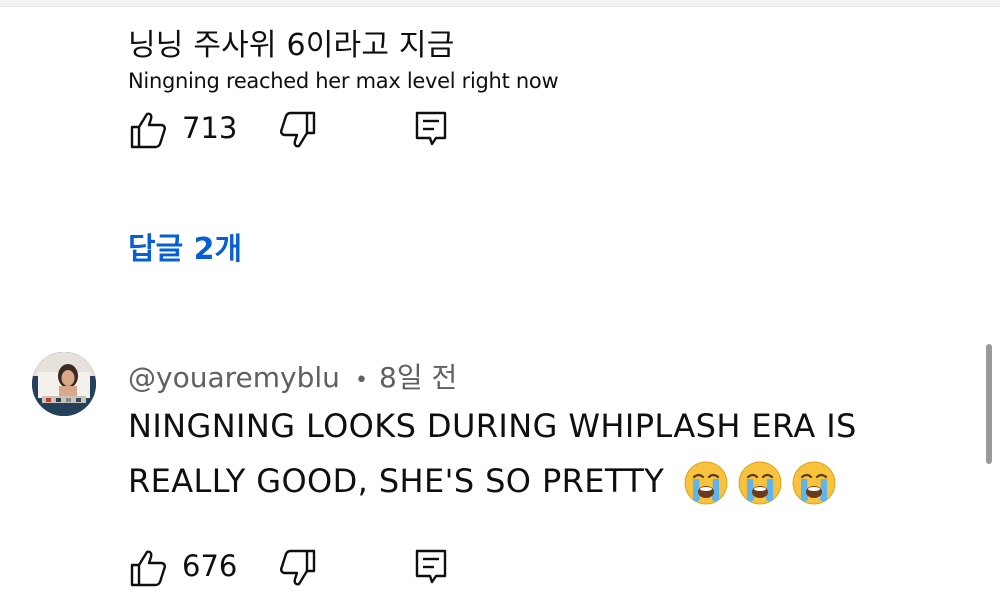  I want to click on avatar-image, so click(64, 384).